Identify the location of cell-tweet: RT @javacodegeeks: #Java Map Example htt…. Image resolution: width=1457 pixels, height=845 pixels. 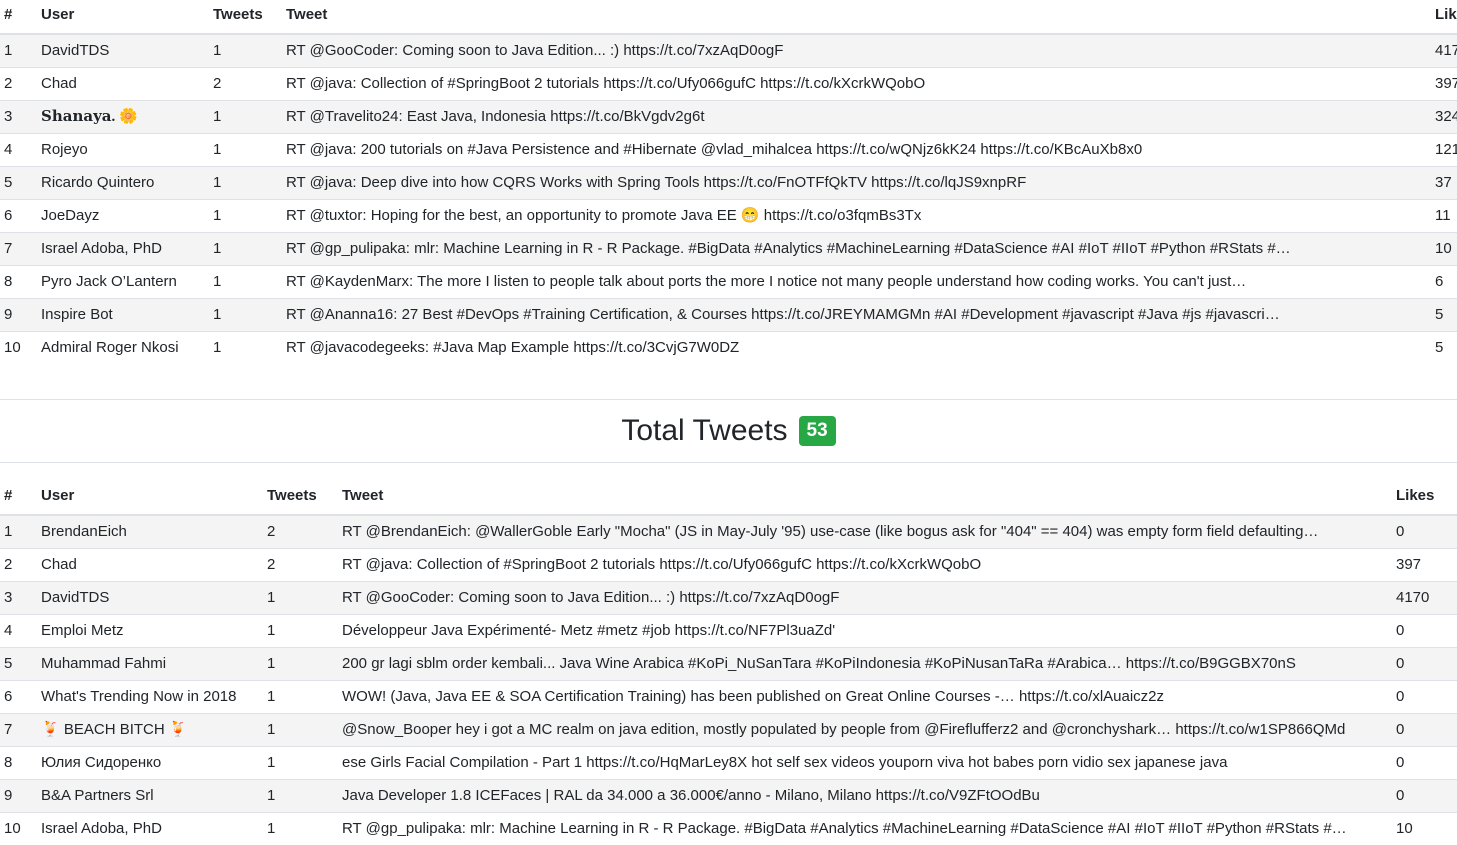
(855, 348).